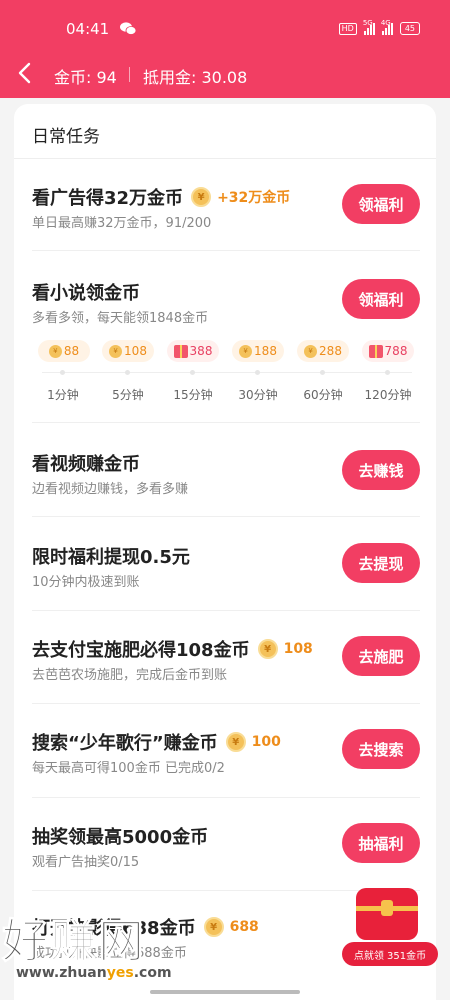 The image size is (450, 1000). I want to click on fertilize-button: 去施肥, so click(381, 656).